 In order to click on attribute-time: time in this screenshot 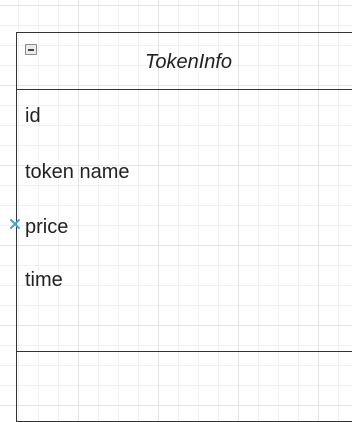, I will do `click(44, 280)`.